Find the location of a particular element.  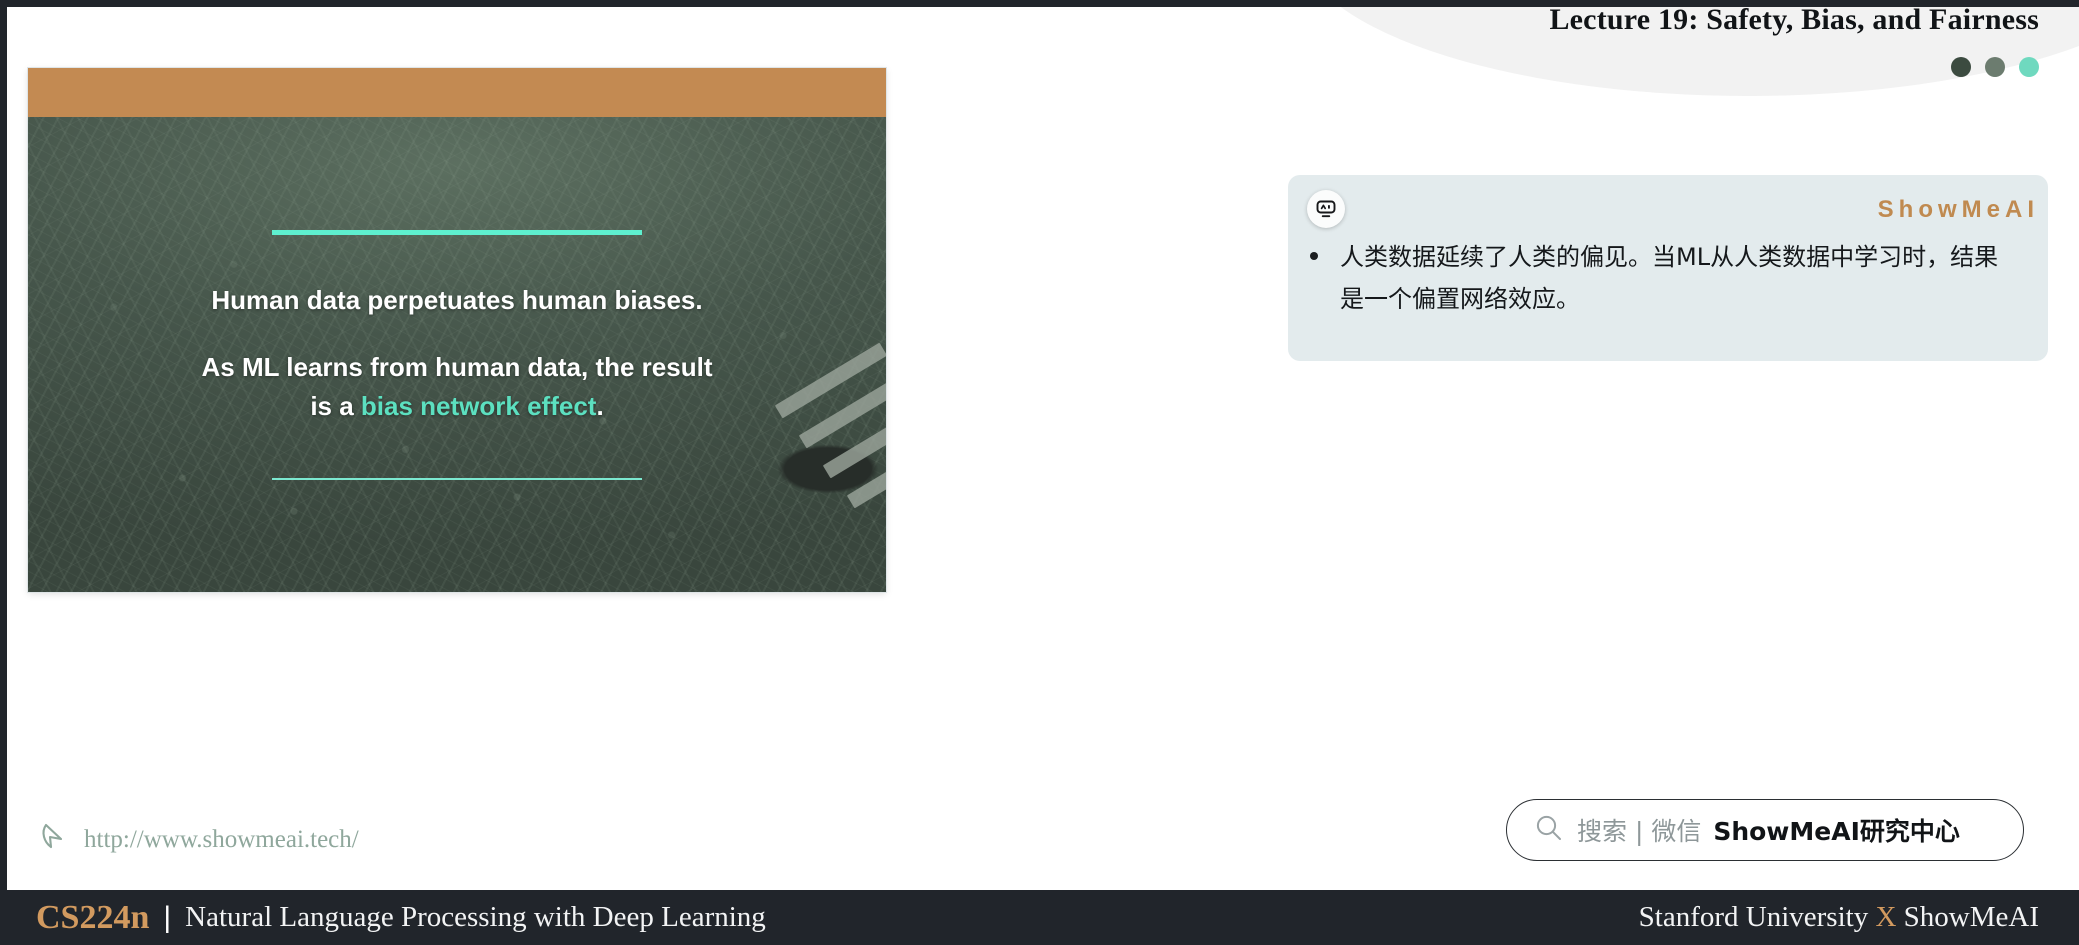

site-url-row: http://www.showmeai.tech/ is located at coordinates (198, 839).